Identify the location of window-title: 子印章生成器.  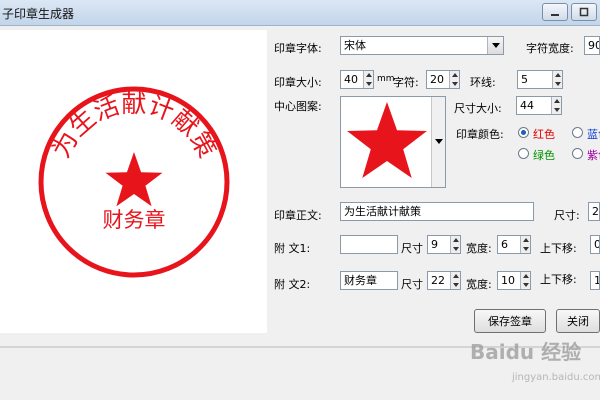
(38, 14).